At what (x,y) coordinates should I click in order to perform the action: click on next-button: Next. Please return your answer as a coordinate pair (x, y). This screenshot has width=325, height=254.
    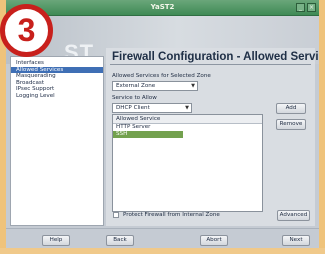
    Looking at the image, I should click on (296, 240).